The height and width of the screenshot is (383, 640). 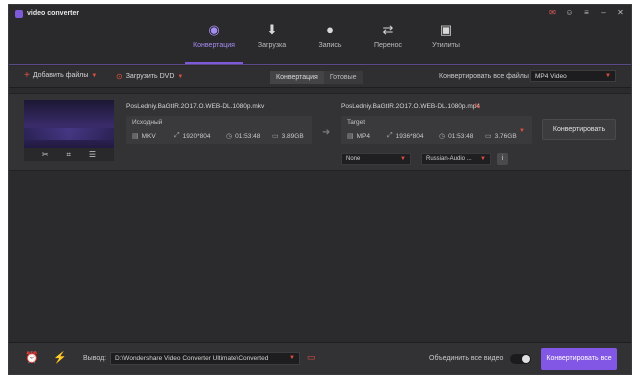 I want to click on source-duration-value: 01:53:48, so click(x=248, y=136).